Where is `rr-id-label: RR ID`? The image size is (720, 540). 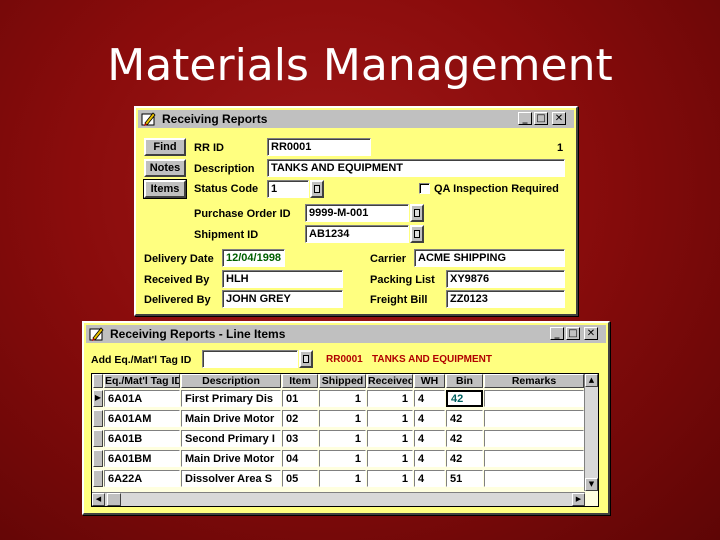
rr-id-label: RR ID is located at coordinates (209, 148).